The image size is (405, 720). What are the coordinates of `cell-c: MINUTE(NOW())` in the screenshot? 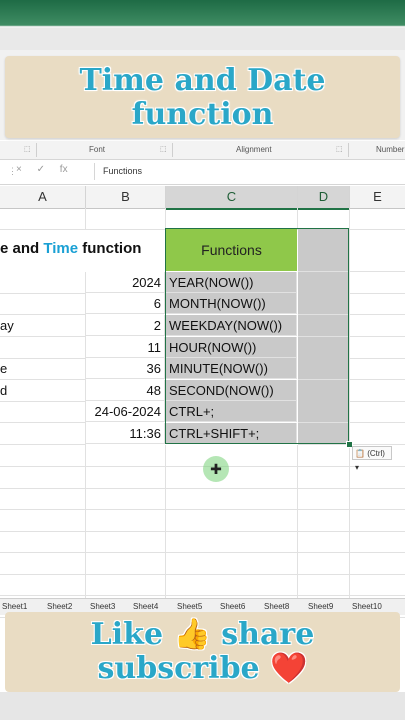 It's located at (231, 368).